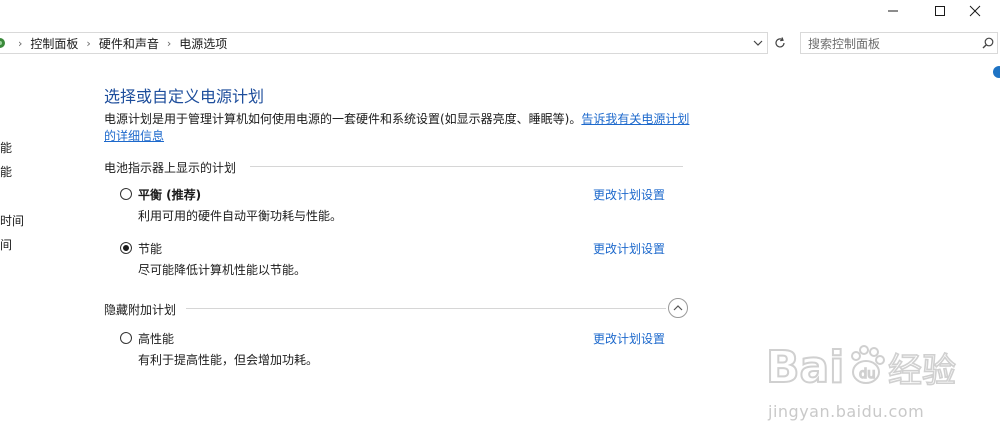 The image size is (1000, 439). I want to click on plan-saver-change-link: 更改计划设置, so click(629, 248).